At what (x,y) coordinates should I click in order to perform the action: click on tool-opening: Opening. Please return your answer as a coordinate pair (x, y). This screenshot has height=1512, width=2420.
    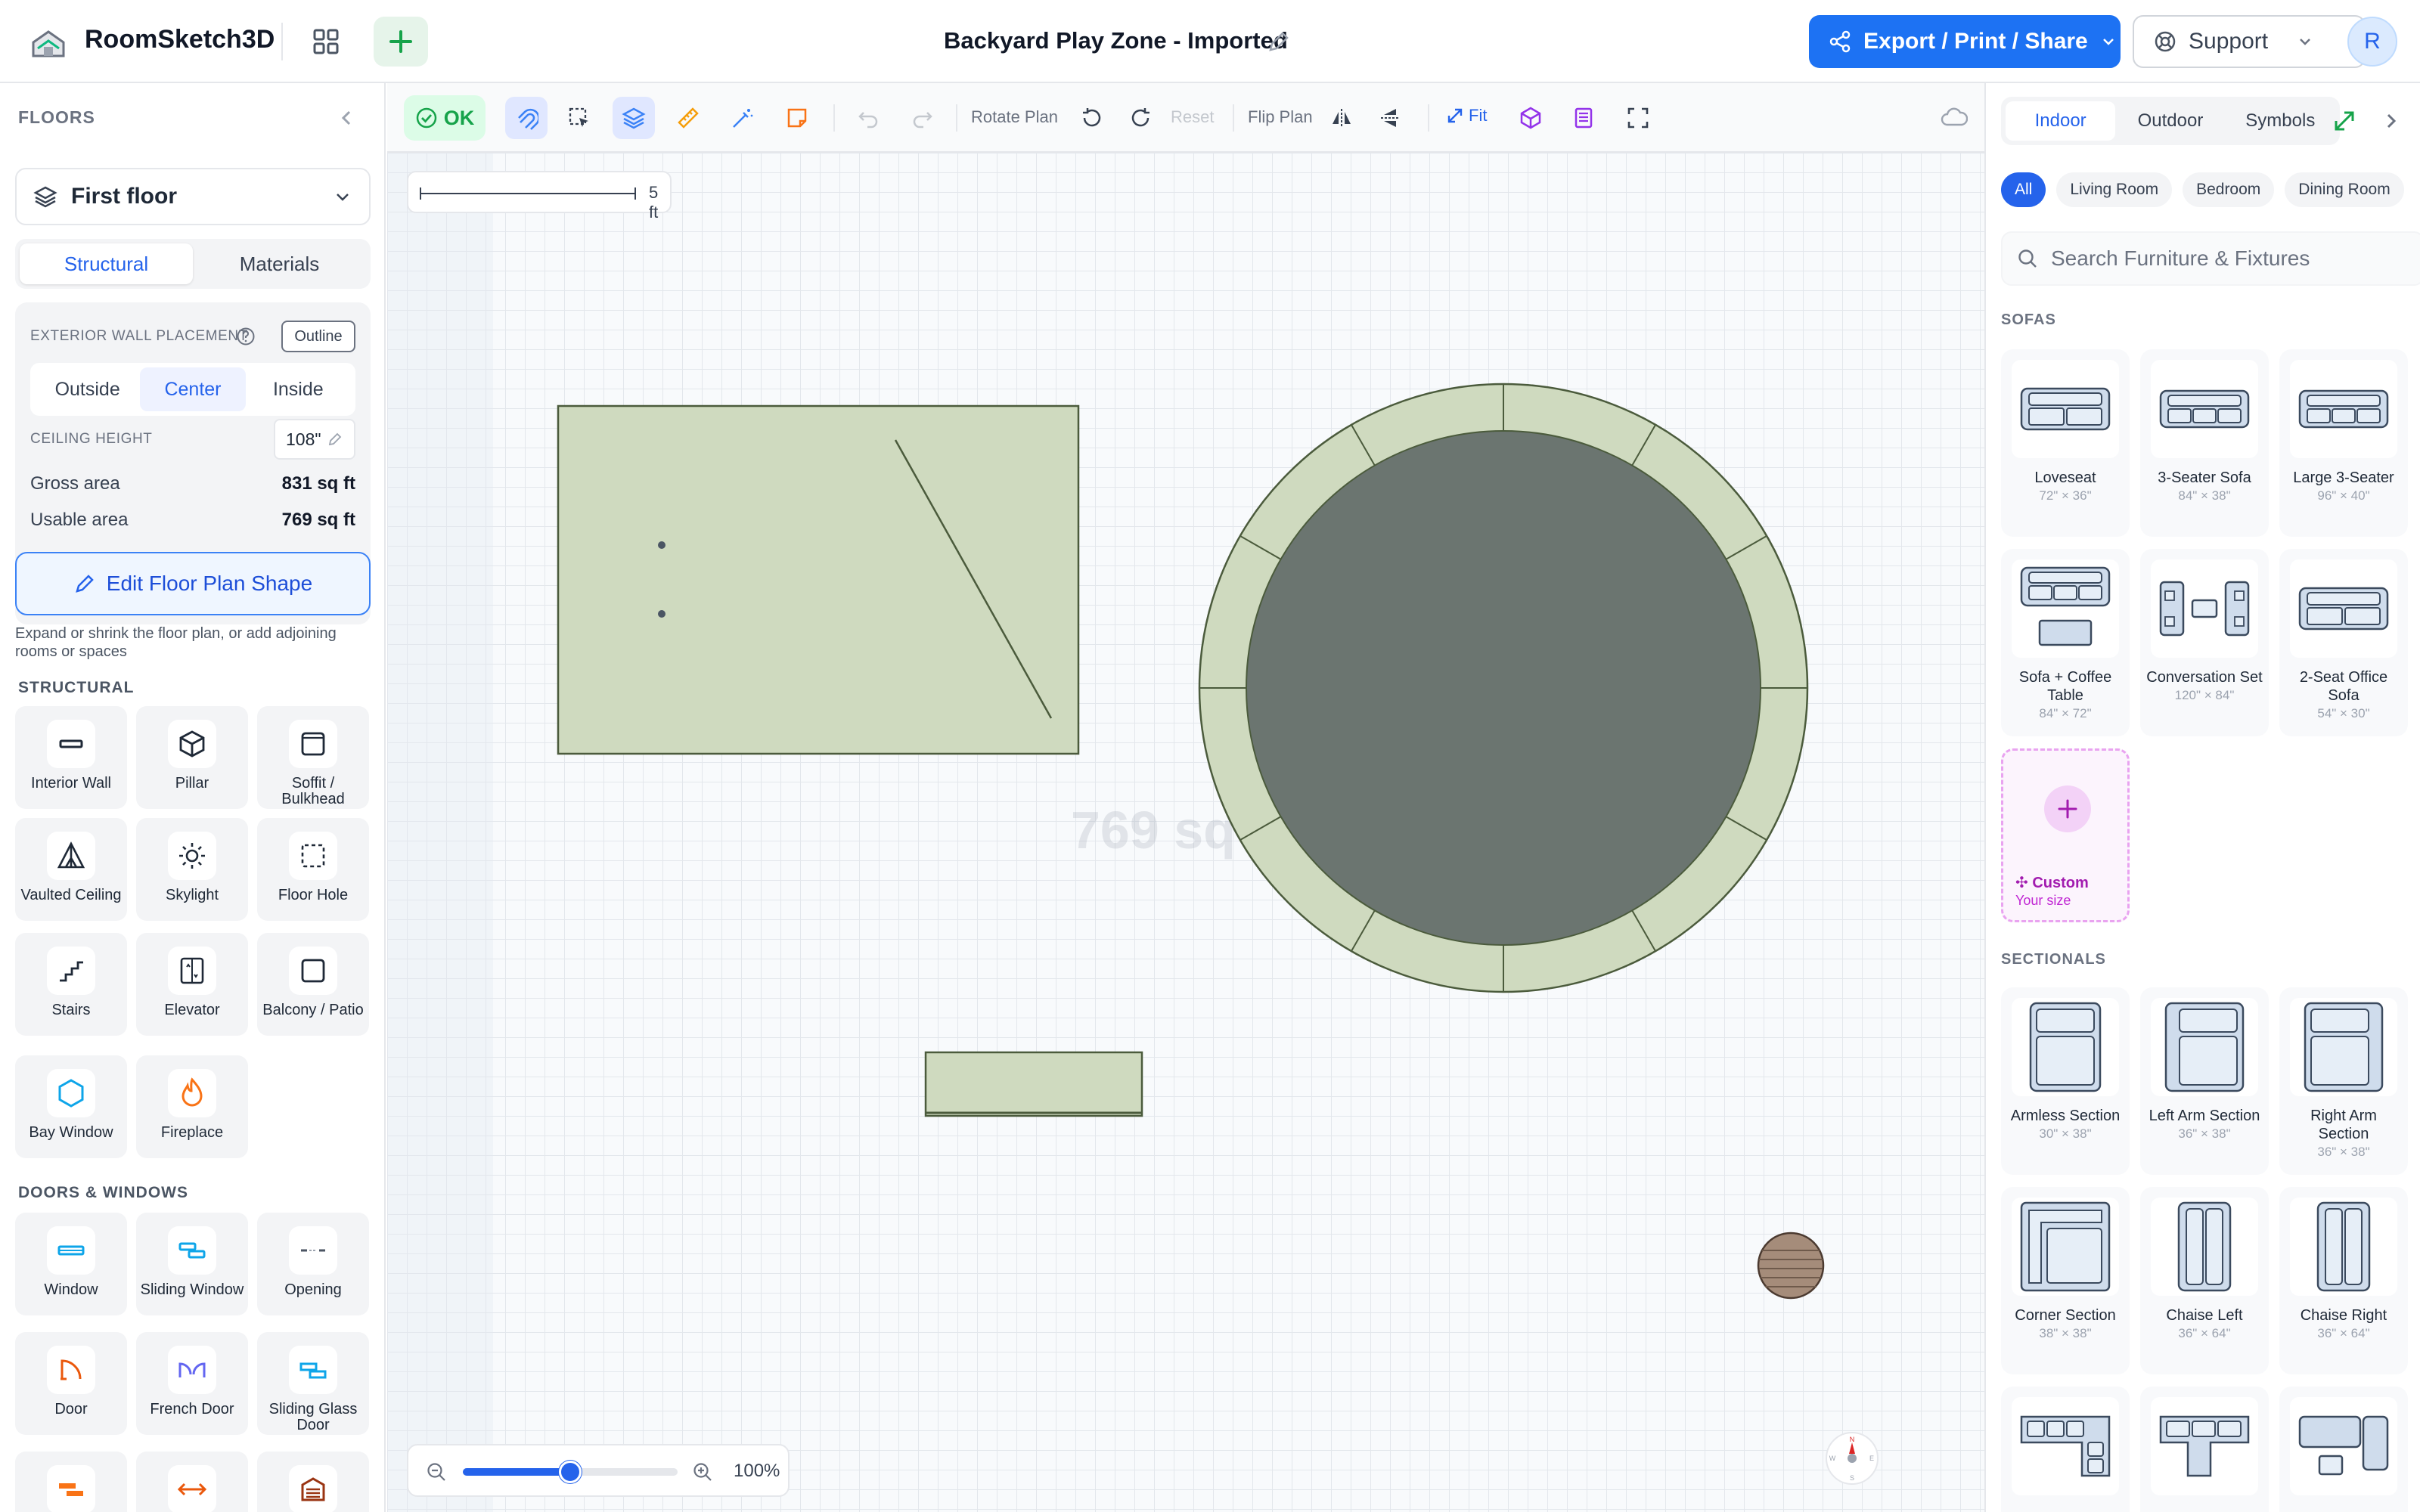
    Looking at the image, I should click on (313, 1264).